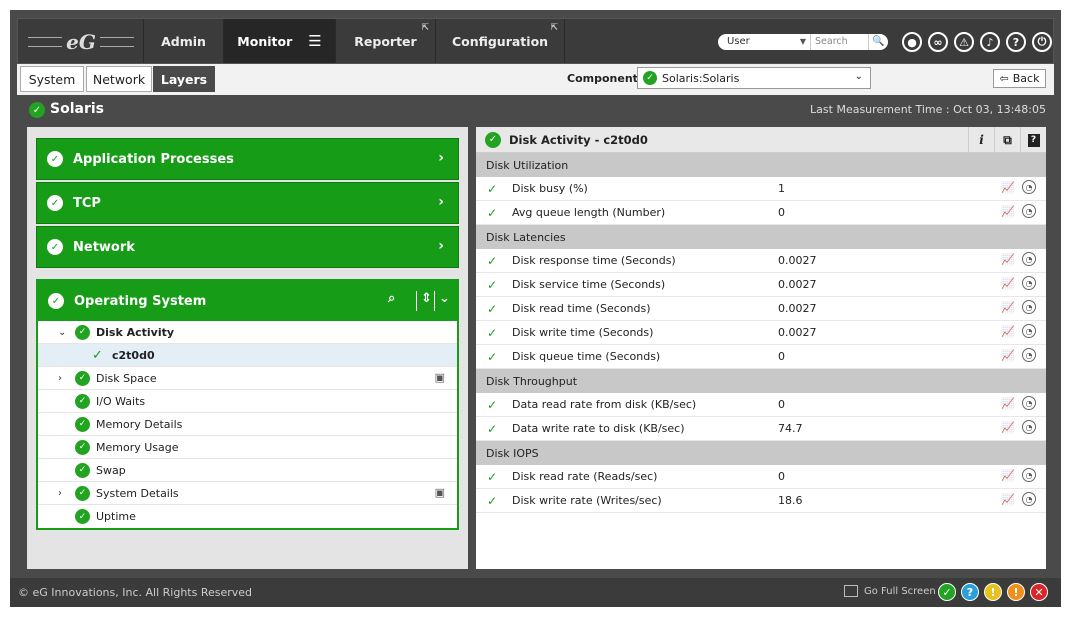  I want to click on layer-tcp: ✓ TCP ›, so click(247, 203).